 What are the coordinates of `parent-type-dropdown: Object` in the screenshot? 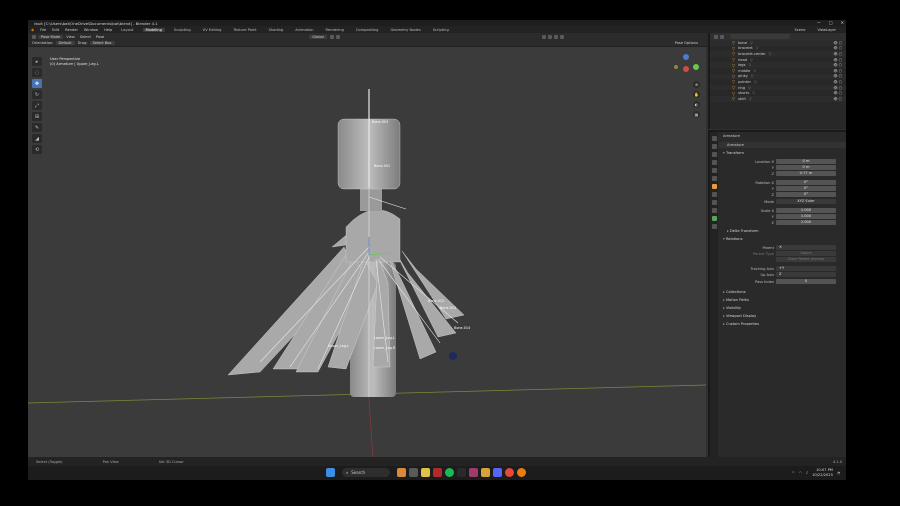 It's located at (806, 253).